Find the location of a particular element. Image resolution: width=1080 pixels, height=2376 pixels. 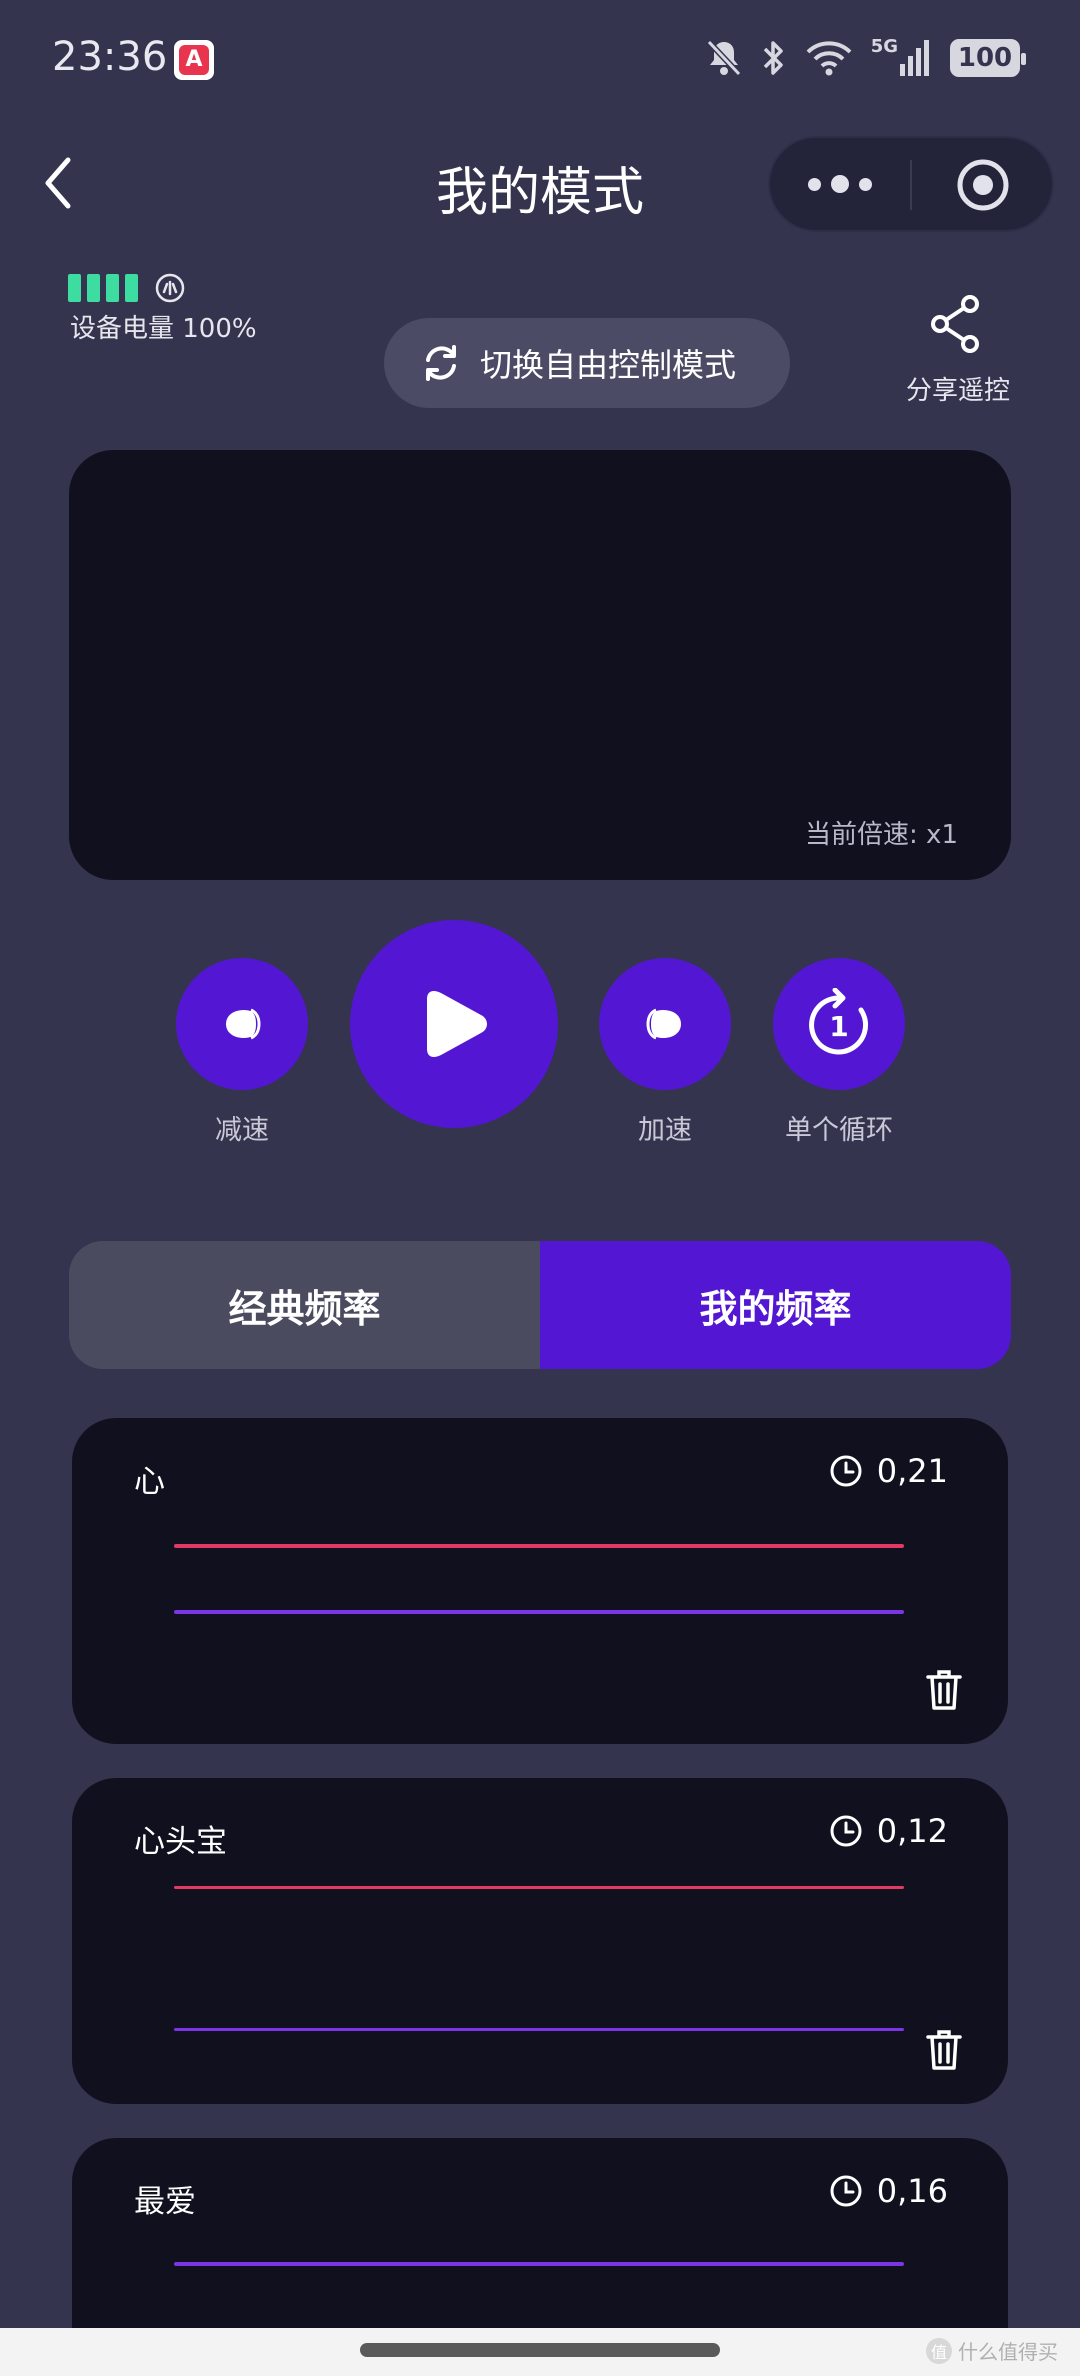

switch-mode-label: 切换自由控制模式 is located at coordinates (608, 365).